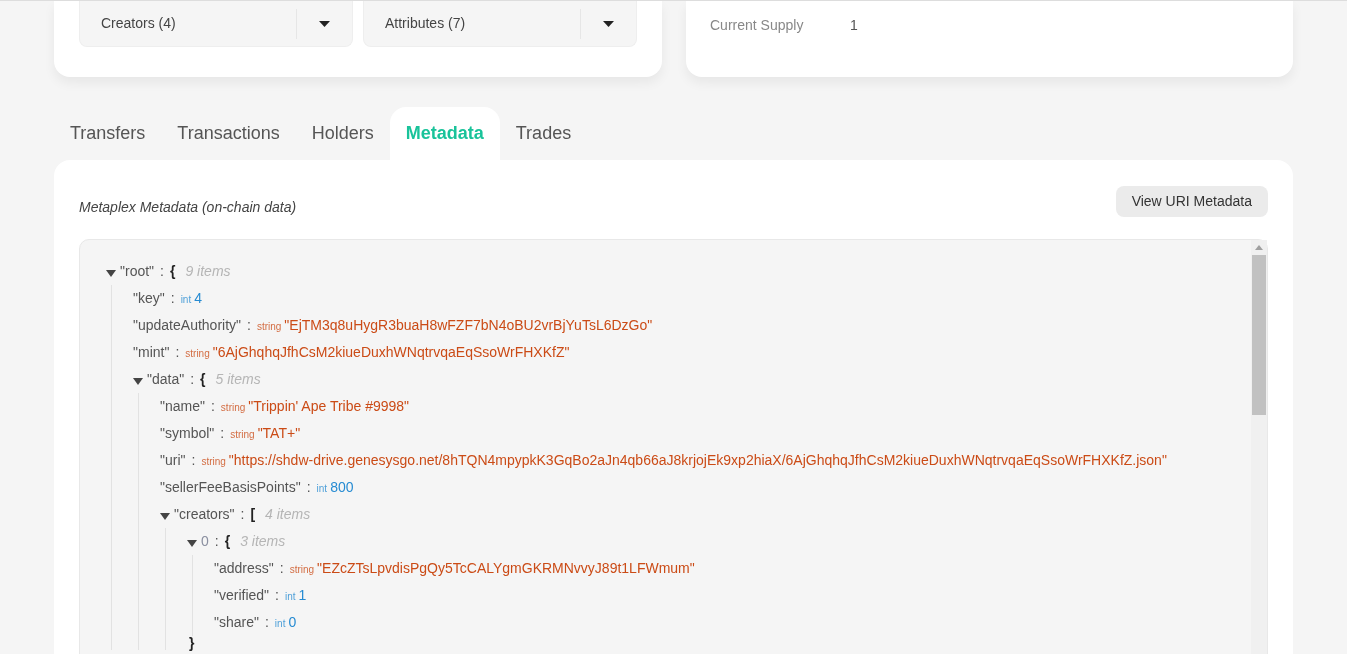 This screenshot has height=654, width=1347. Describe the element at coordinates (182, 406) in the screenshot. I see `json-key: "name"` at that location.